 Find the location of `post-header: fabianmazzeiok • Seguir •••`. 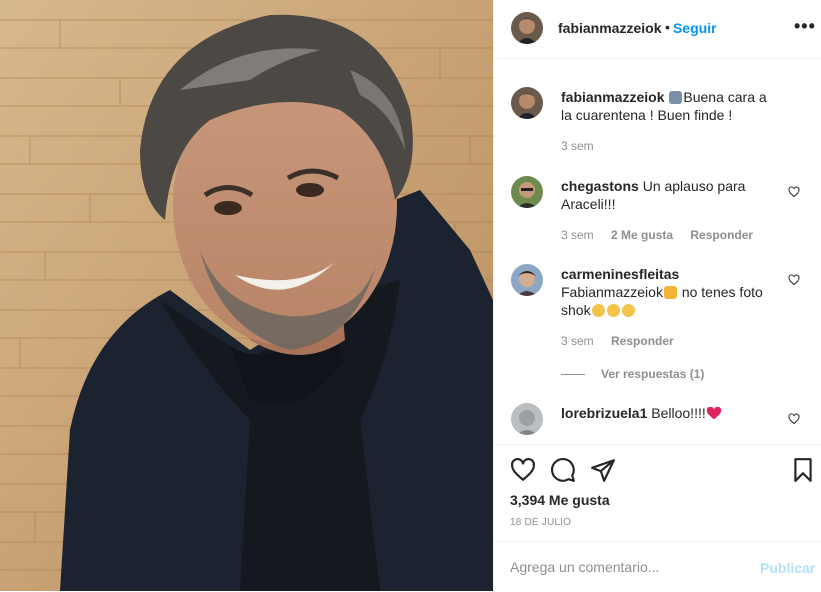

post-header: fabianmazzeiok • Seguir ••• is located at coordinates (657, 29).